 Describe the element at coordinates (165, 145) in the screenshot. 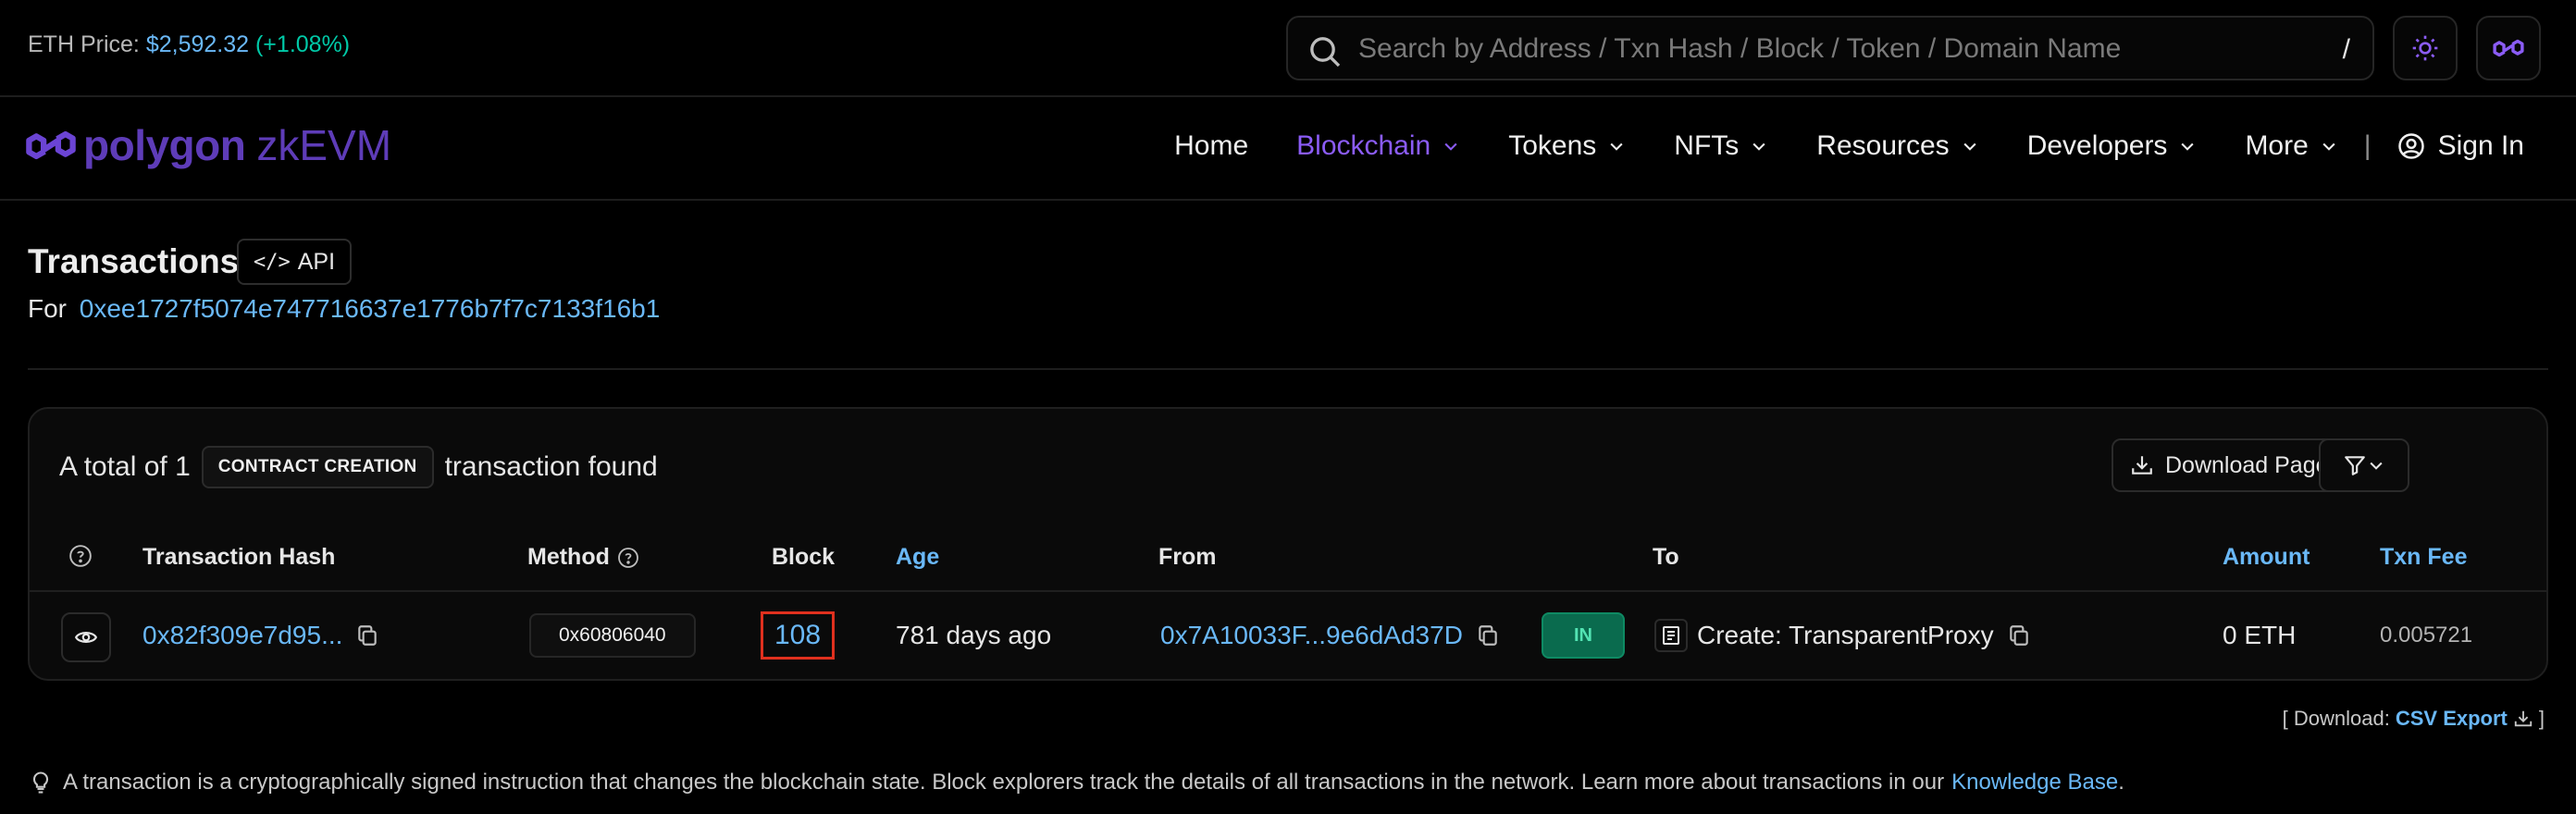

I see `brand-name: polygon` at that location.